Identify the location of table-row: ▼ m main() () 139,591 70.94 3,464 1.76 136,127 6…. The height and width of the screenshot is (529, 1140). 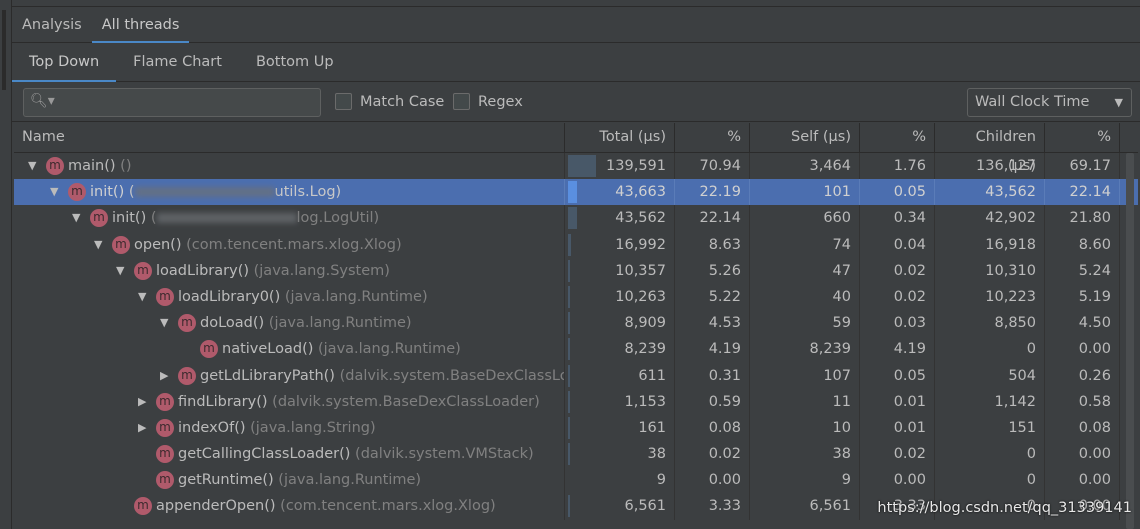
(576, 166).